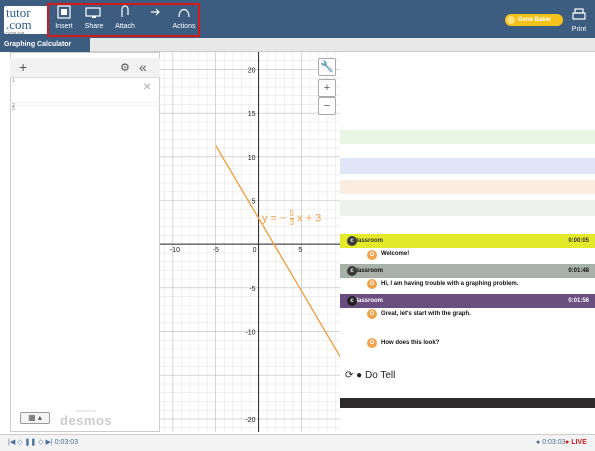 This screenshot has height=451, width=595. What do you see at coordinates (511, 20) in the screenshot?
I see `avatar` at bounding box center [511, 20].